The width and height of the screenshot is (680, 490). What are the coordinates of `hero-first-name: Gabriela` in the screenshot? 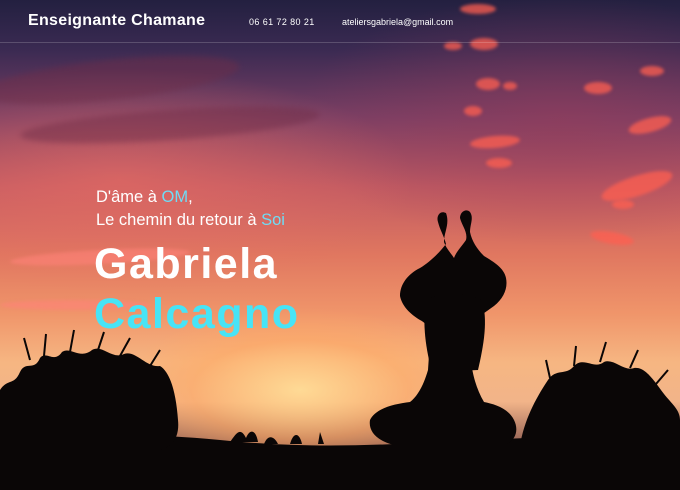 It's located at (186, 264).